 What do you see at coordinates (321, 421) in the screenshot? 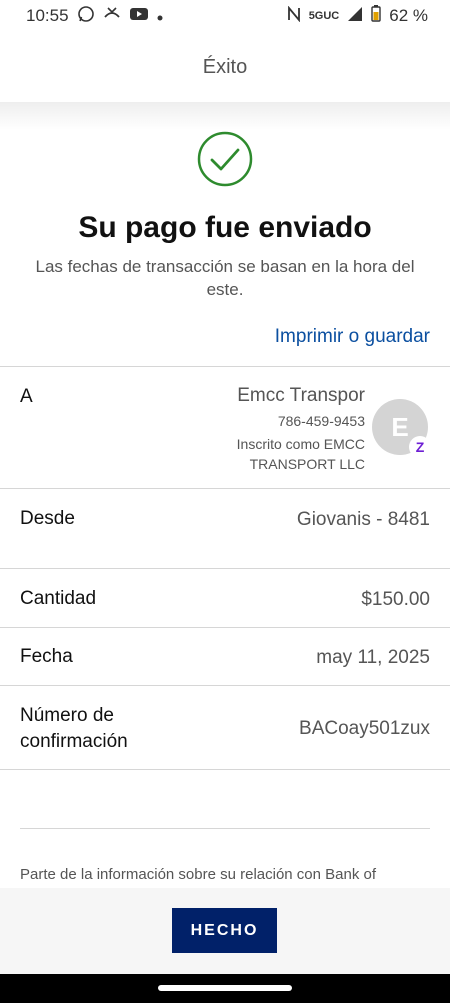
I see `recipient-phone: 786-459-9453` at bounding box center [321, 421].